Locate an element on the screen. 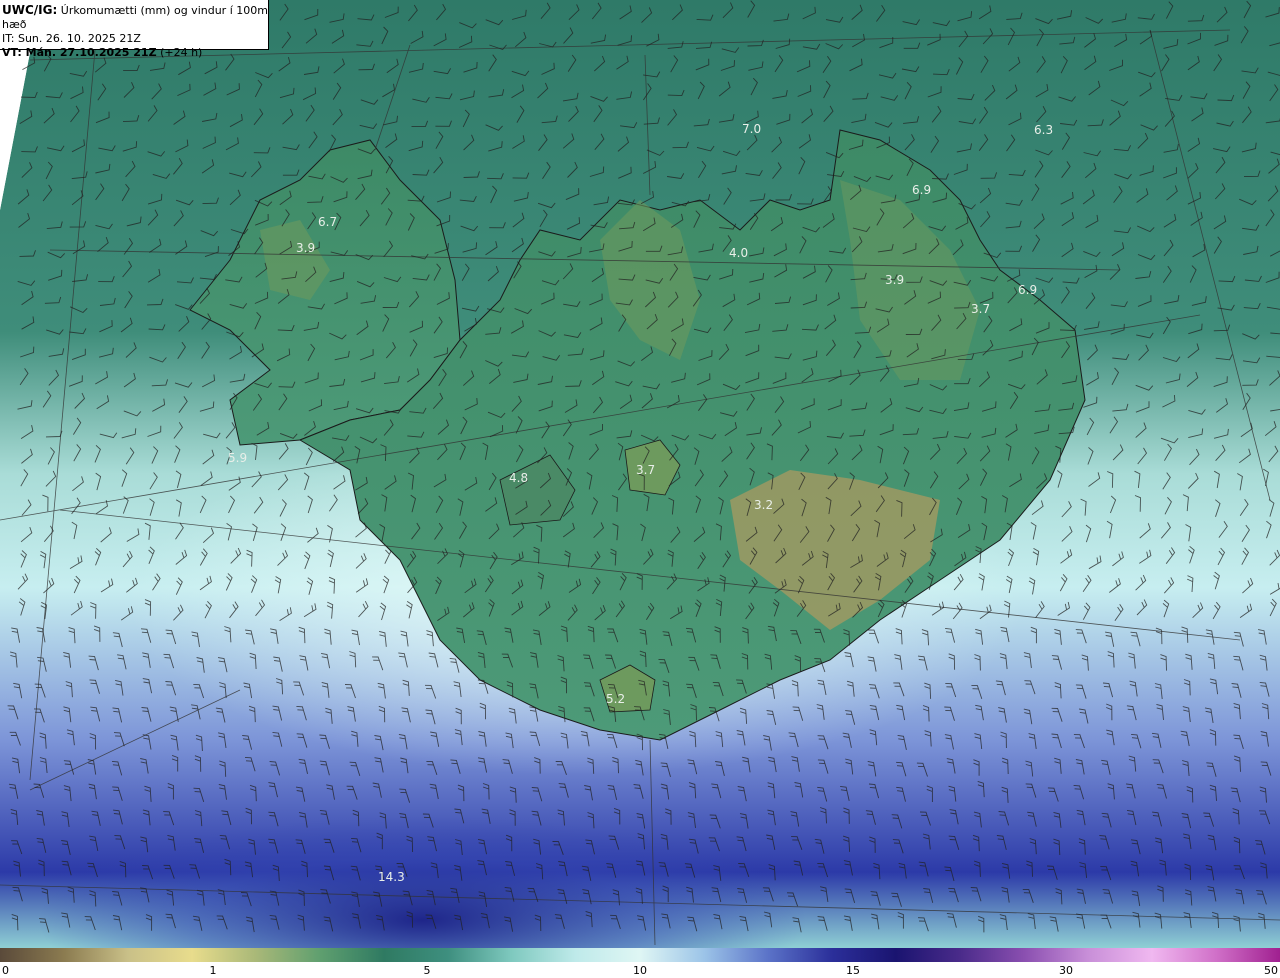 This screenshot has height=978, width=1280. value-label: 6.7 is located at coordinates (327, 222).